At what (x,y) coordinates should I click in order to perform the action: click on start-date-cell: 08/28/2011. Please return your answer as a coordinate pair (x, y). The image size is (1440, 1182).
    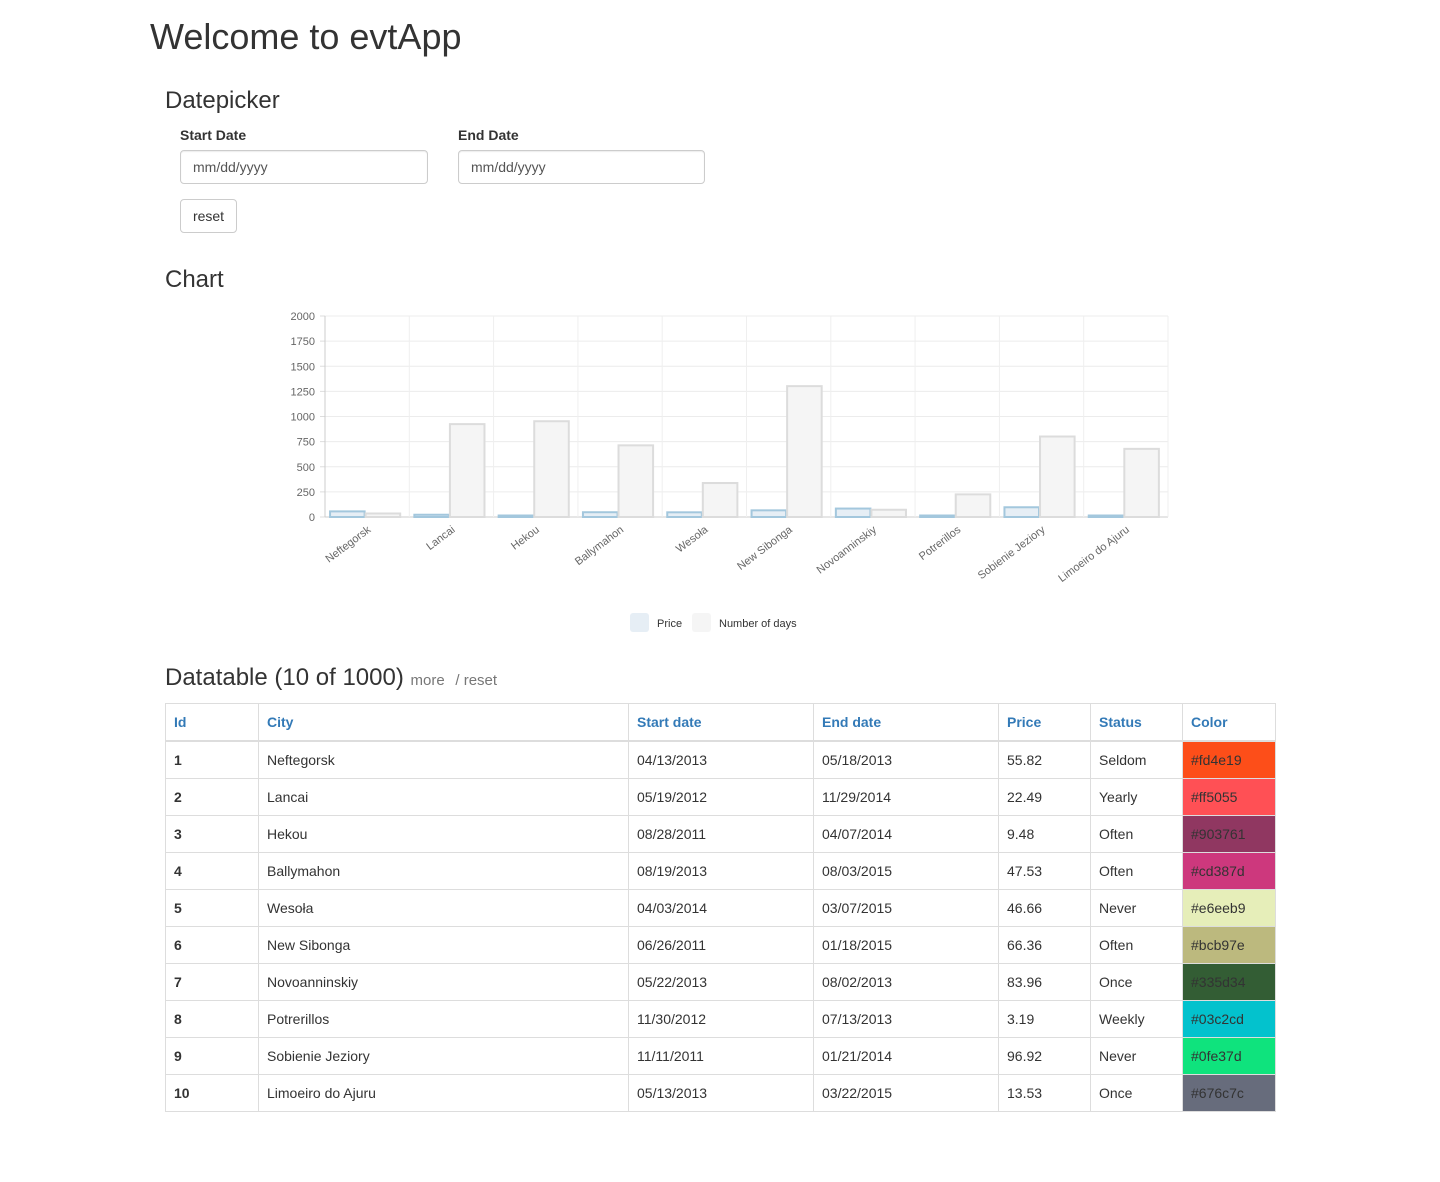
    Looking at the image, I should click on (721, 834).